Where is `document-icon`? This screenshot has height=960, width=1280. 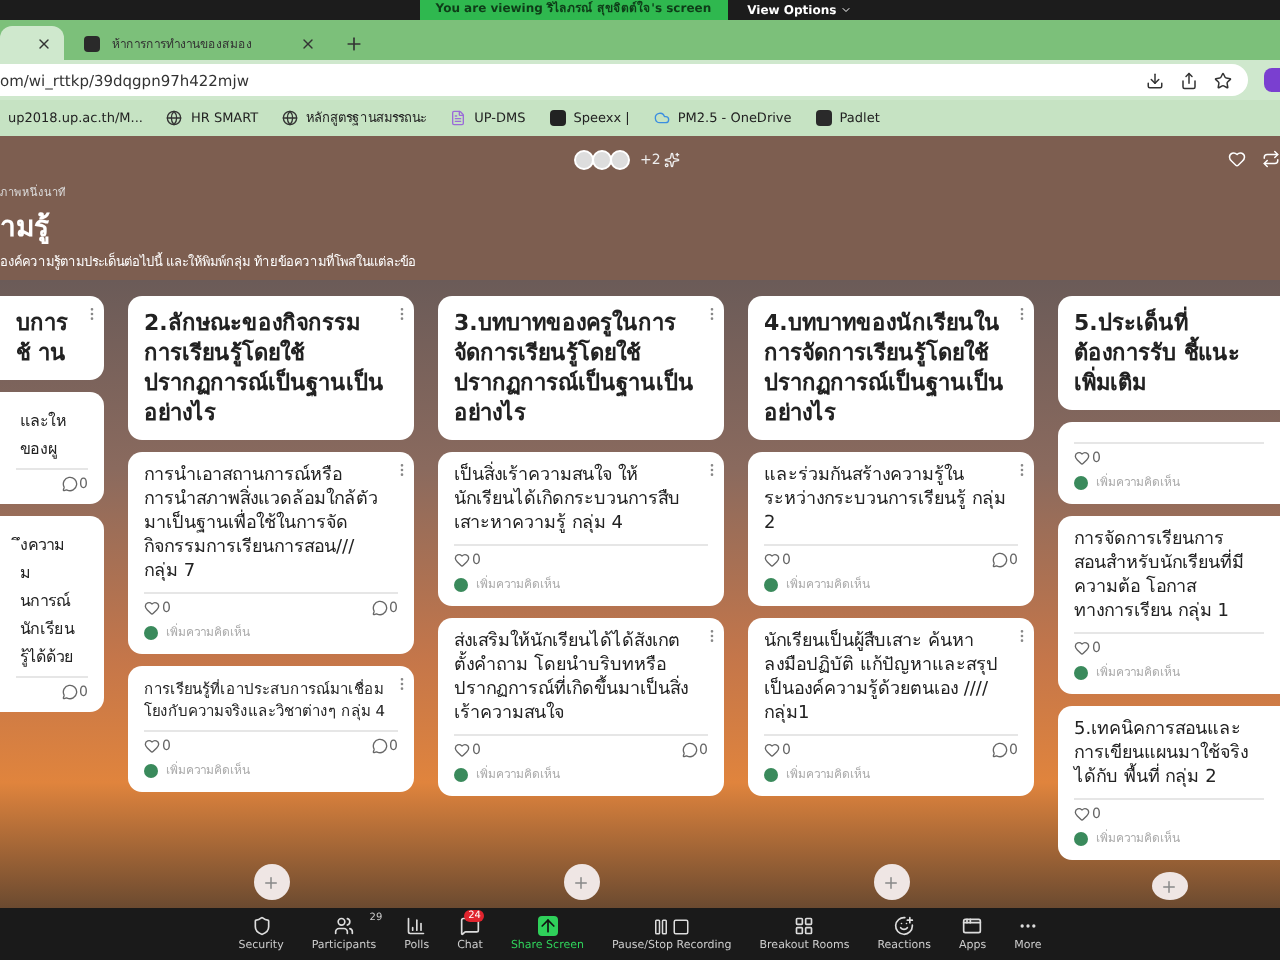
document-icon is located at coordinates (458, 118).